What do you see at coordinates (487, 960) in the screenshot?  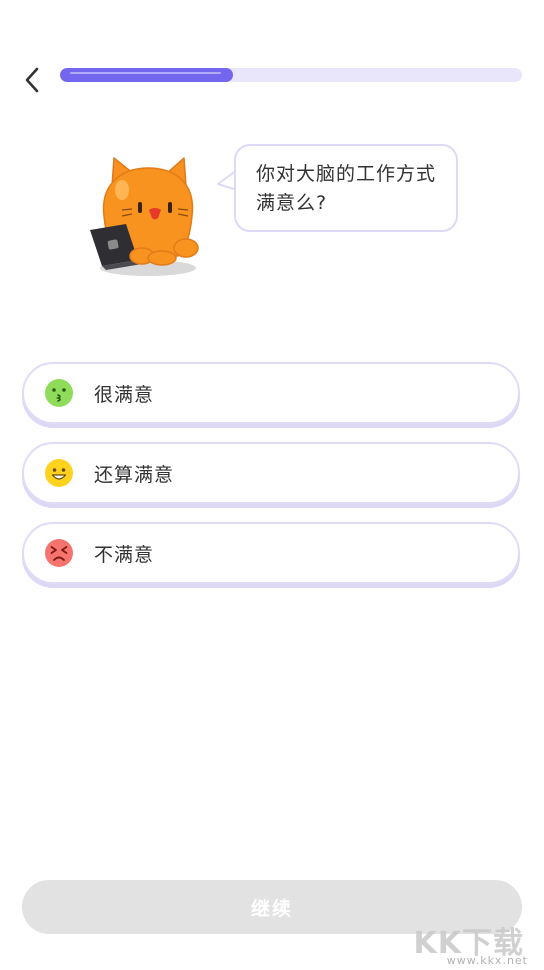 I see `watermark-url: www.kkx.net` at bounding box center [487, 960].